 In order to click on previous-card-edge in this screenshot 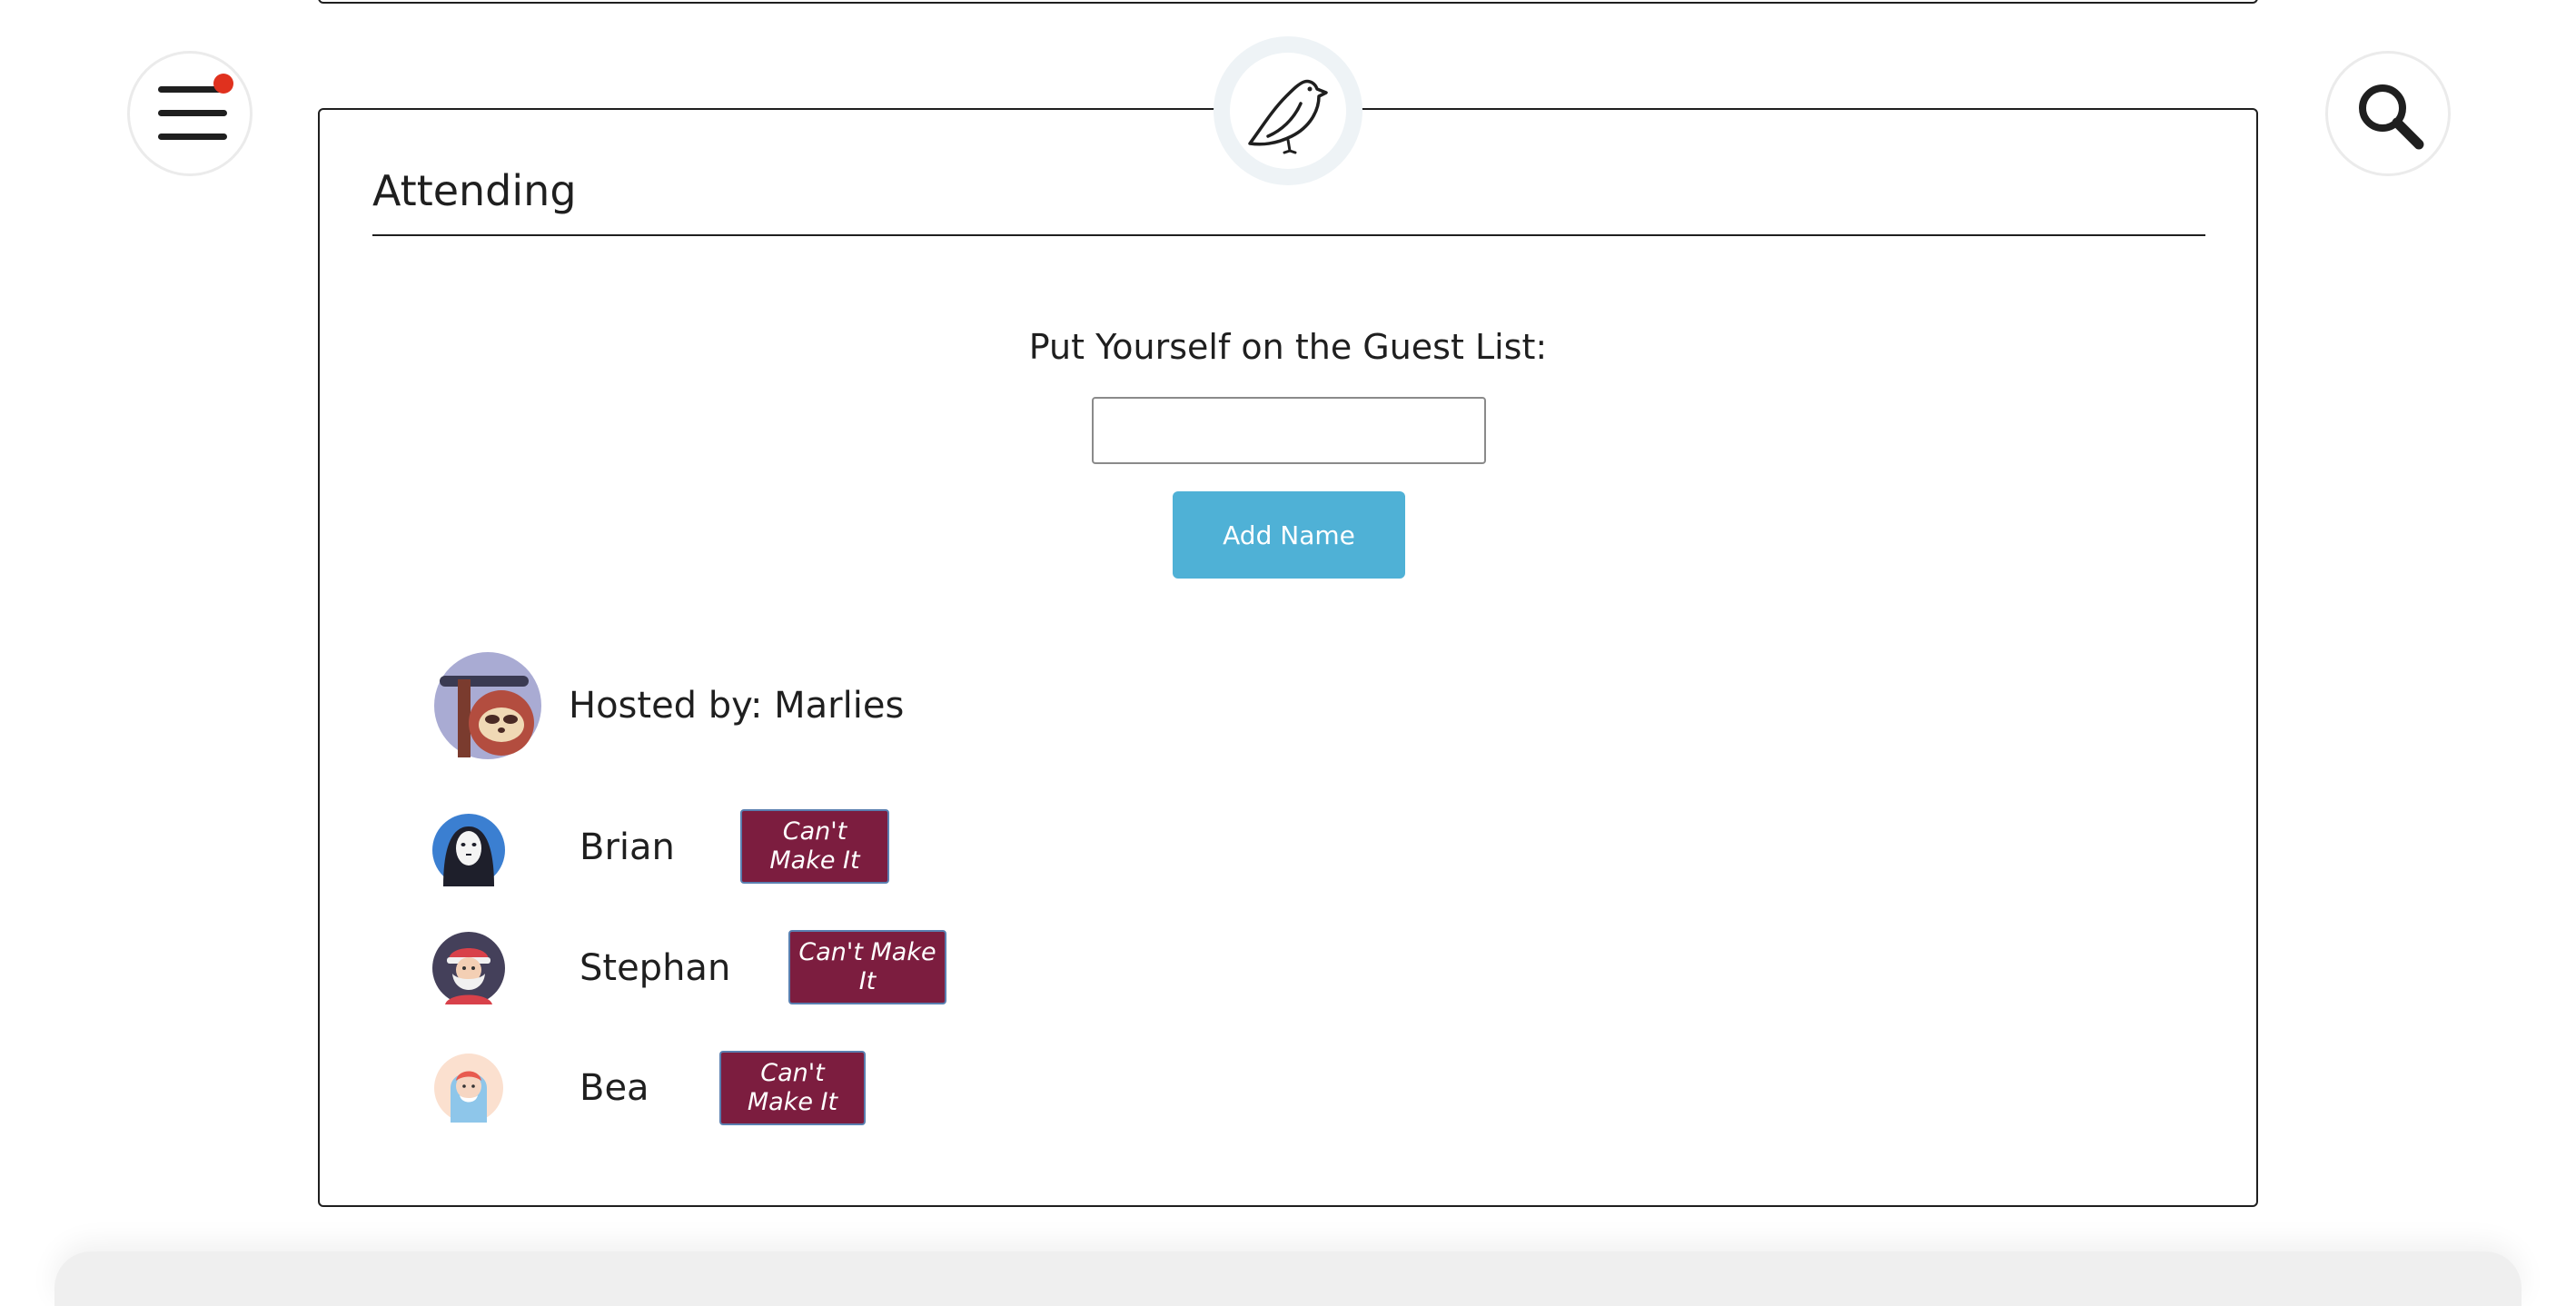, I will do `click(1288, 2)`.